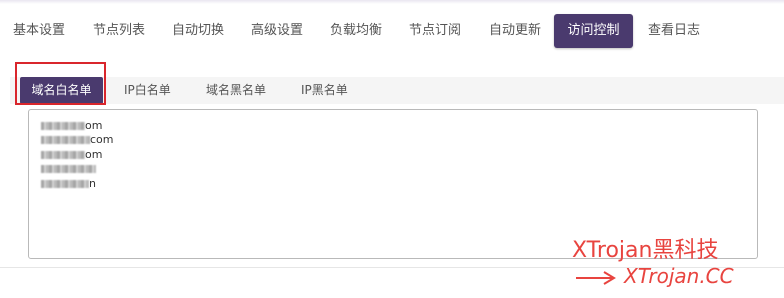 The height and width of the screenshot is (298, 784). I want to click on tab-auto-switch: 自动切换, so click(198, 31).